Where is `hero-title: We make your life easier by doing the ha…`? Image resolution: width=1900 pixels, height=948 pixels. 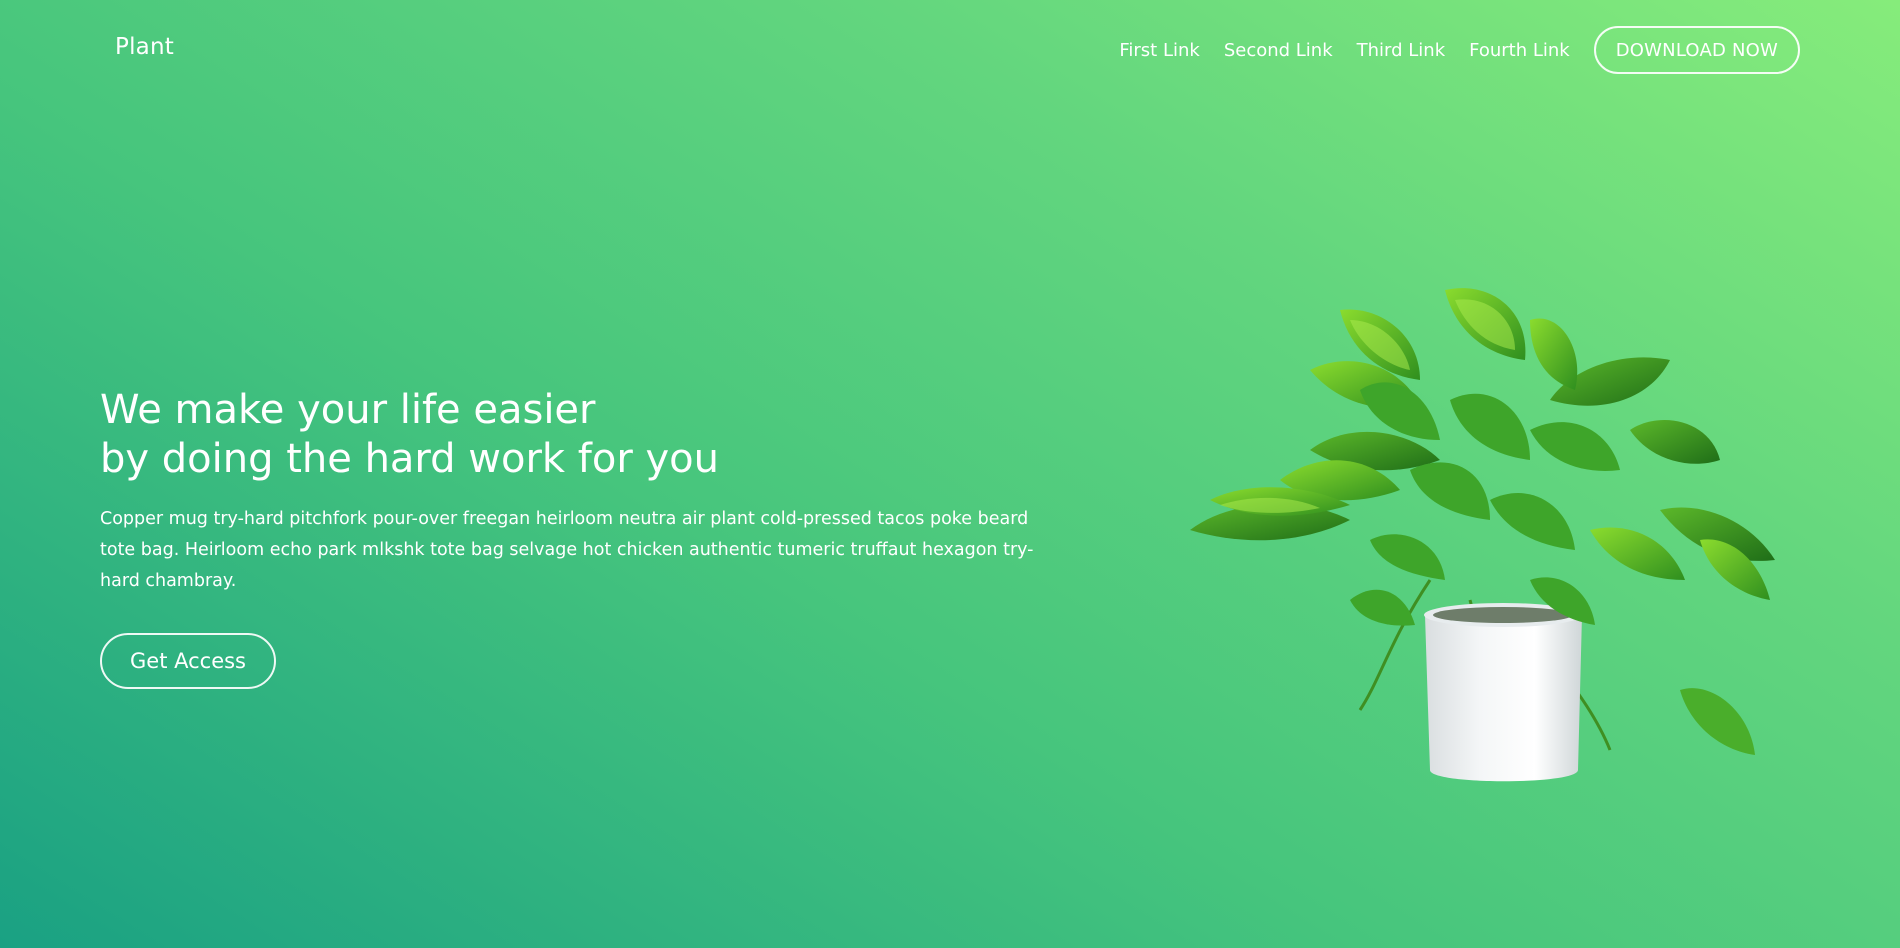 hero-title: We make your life easier by doing the ha… is located at coordinates (590, 435).